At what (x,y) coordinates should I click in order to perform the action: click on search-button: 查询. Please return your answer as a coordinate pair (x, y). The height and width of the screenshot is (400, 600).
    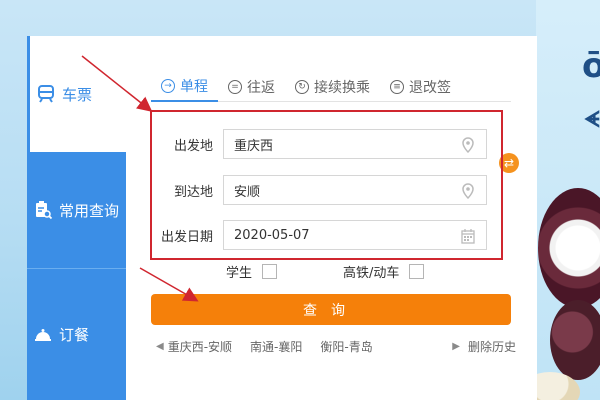
    Looking at the image, I should click on (331, 309).